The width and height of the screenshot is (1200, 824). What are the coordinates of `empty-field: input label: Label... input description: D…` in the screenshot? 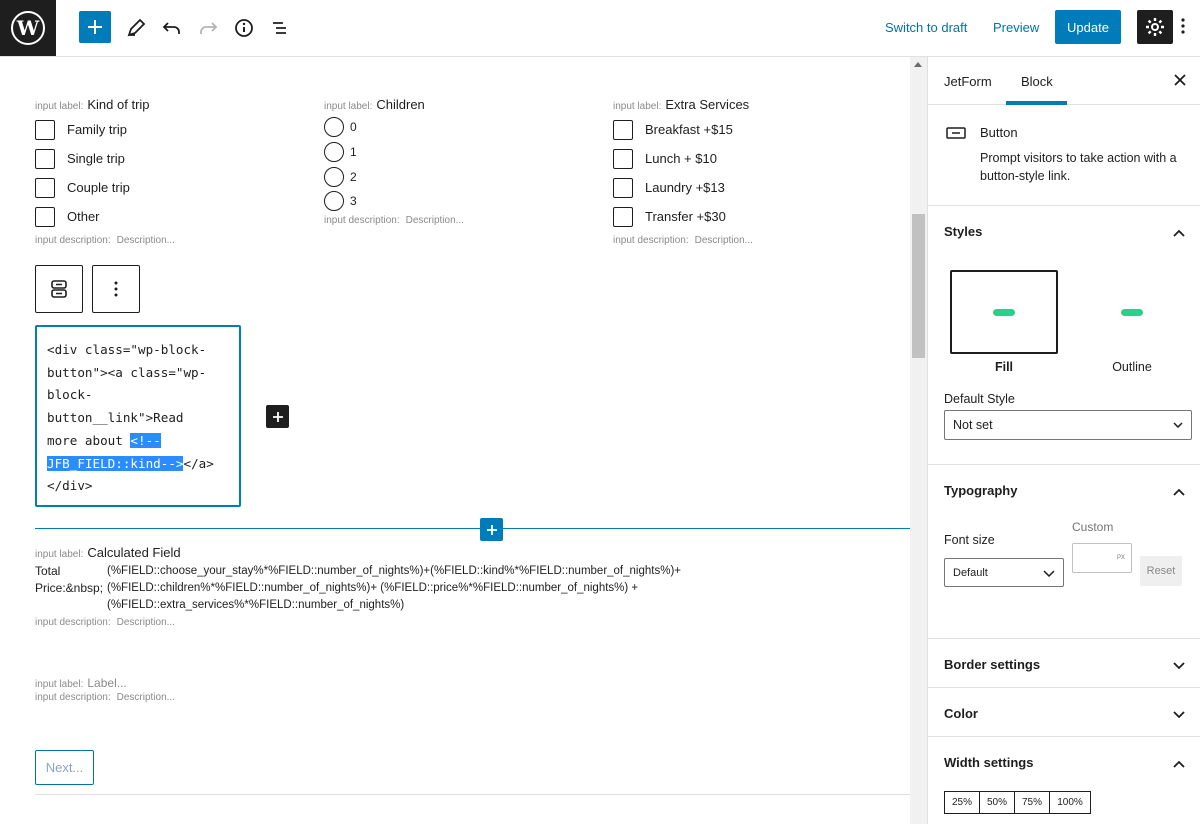 It's located at (105, 689).